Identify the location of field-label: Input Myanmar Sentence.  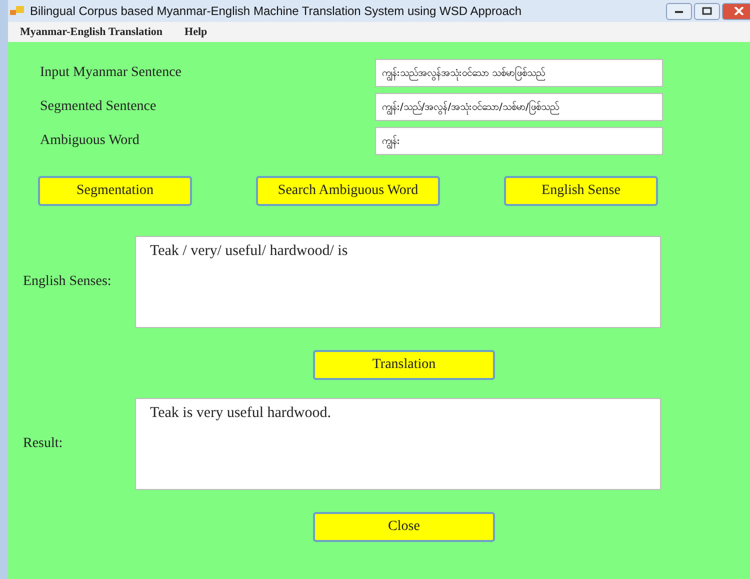
(111, 73).